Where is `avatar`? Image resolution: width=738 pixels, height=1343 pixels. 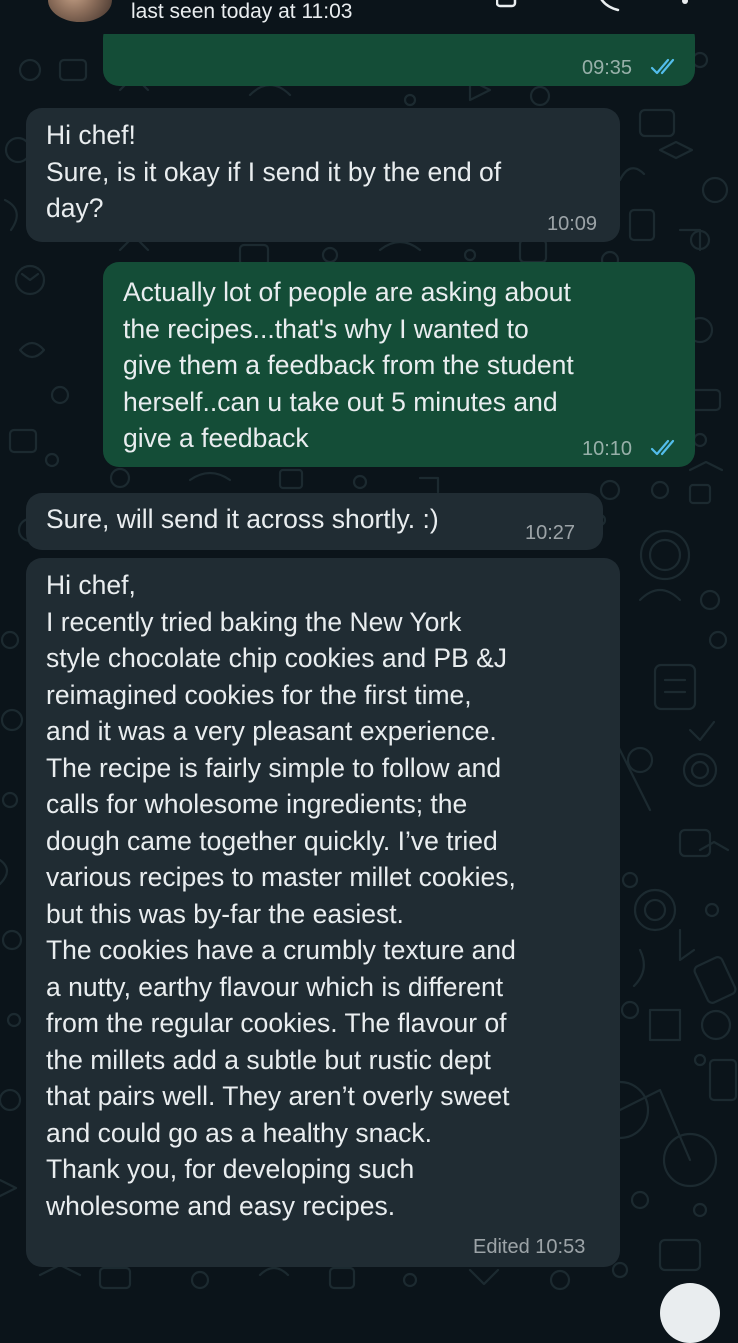 avatar is located at coordinates (80, 11).